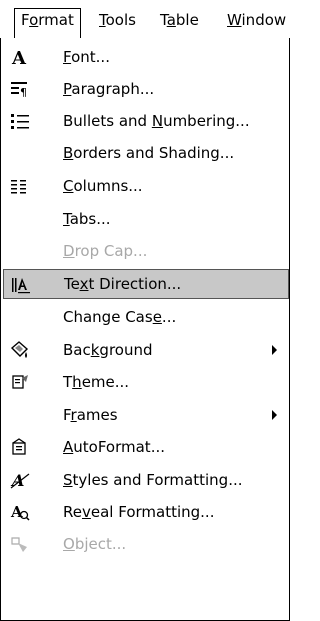  Describe the element at coordinates (20, 186) in the screenshot. I see `columns-icon` at that location.